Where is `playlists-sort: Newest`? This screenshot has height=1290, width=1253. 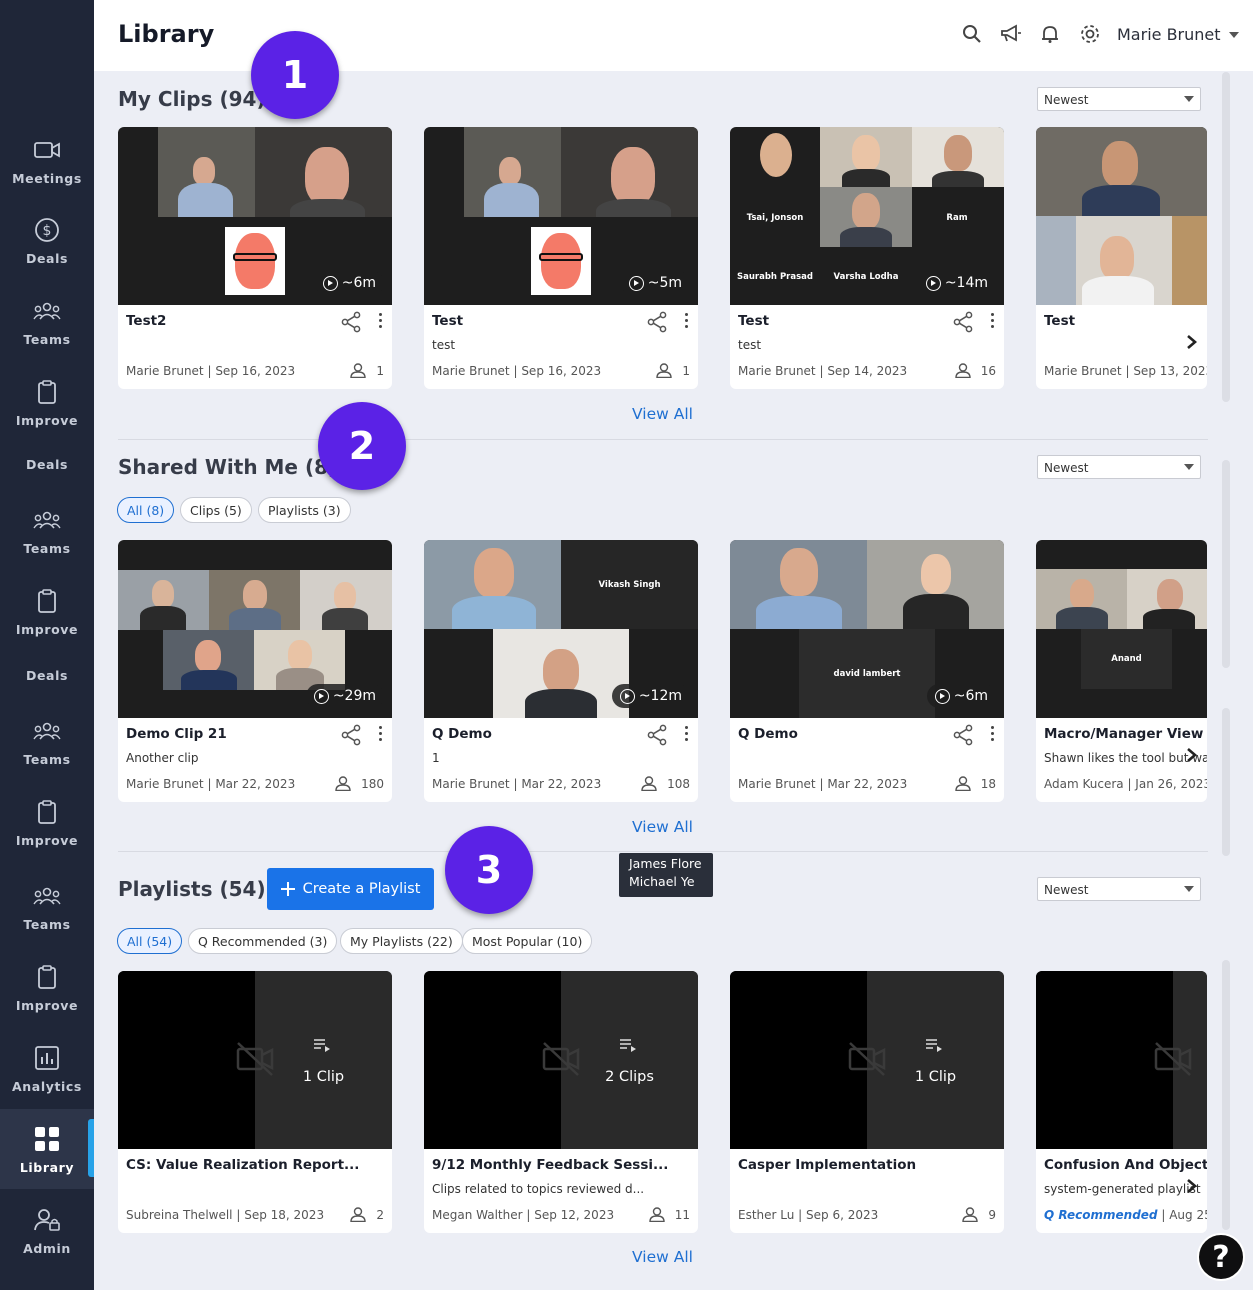 playlists-sort: Newest is located at coordinates (1119, 889).